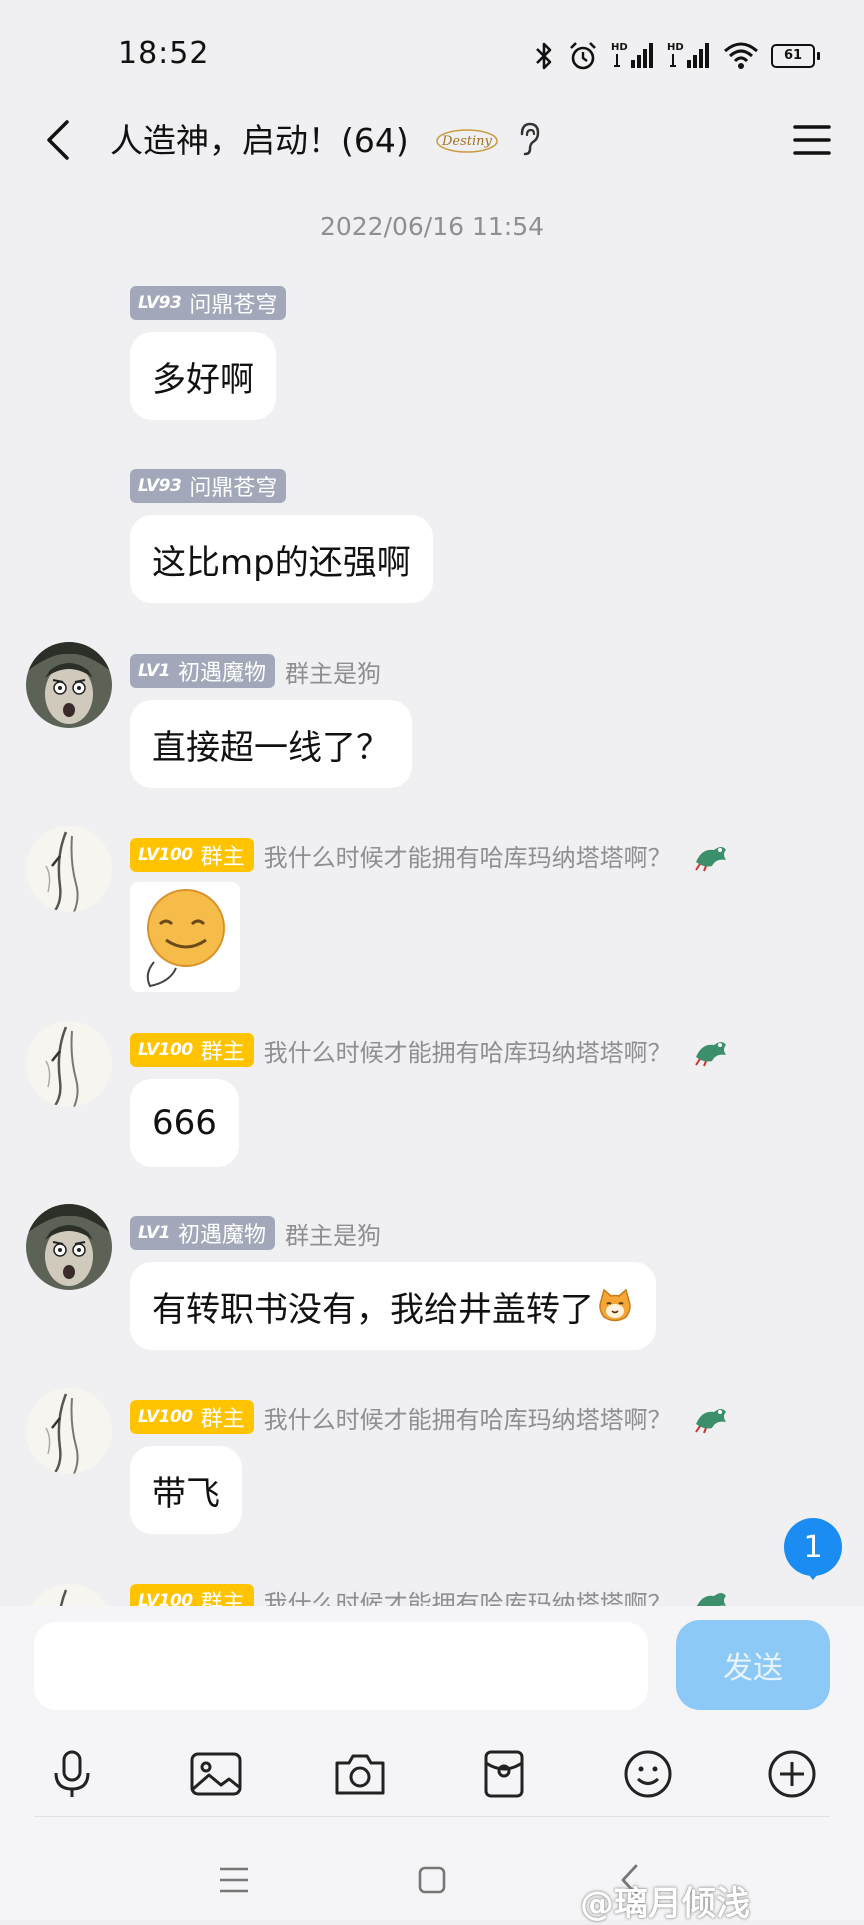  I want to click on camera-icon, so click(360, 1774).